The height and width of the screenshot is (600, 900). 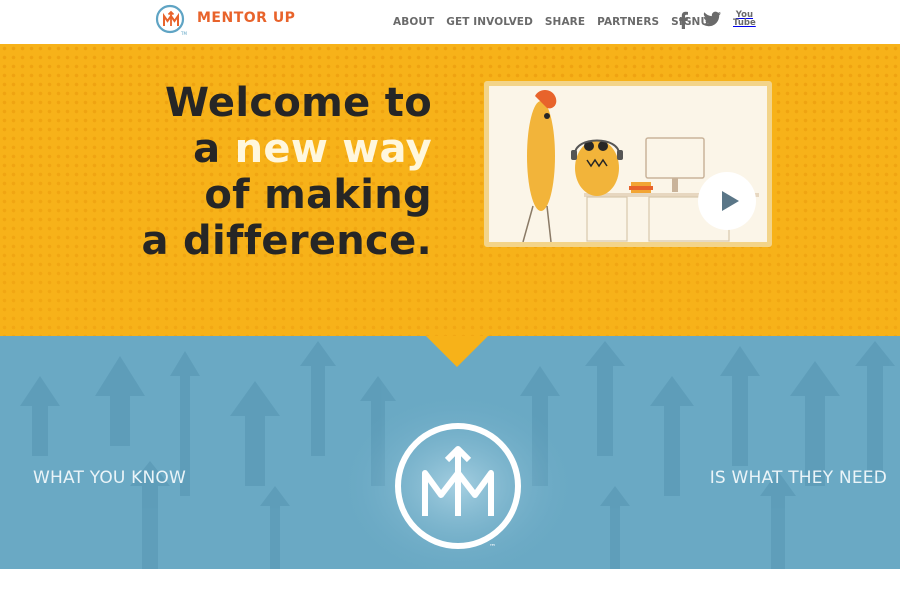 I want to click on hero-pointer-notch, so click(x=457, y=351).